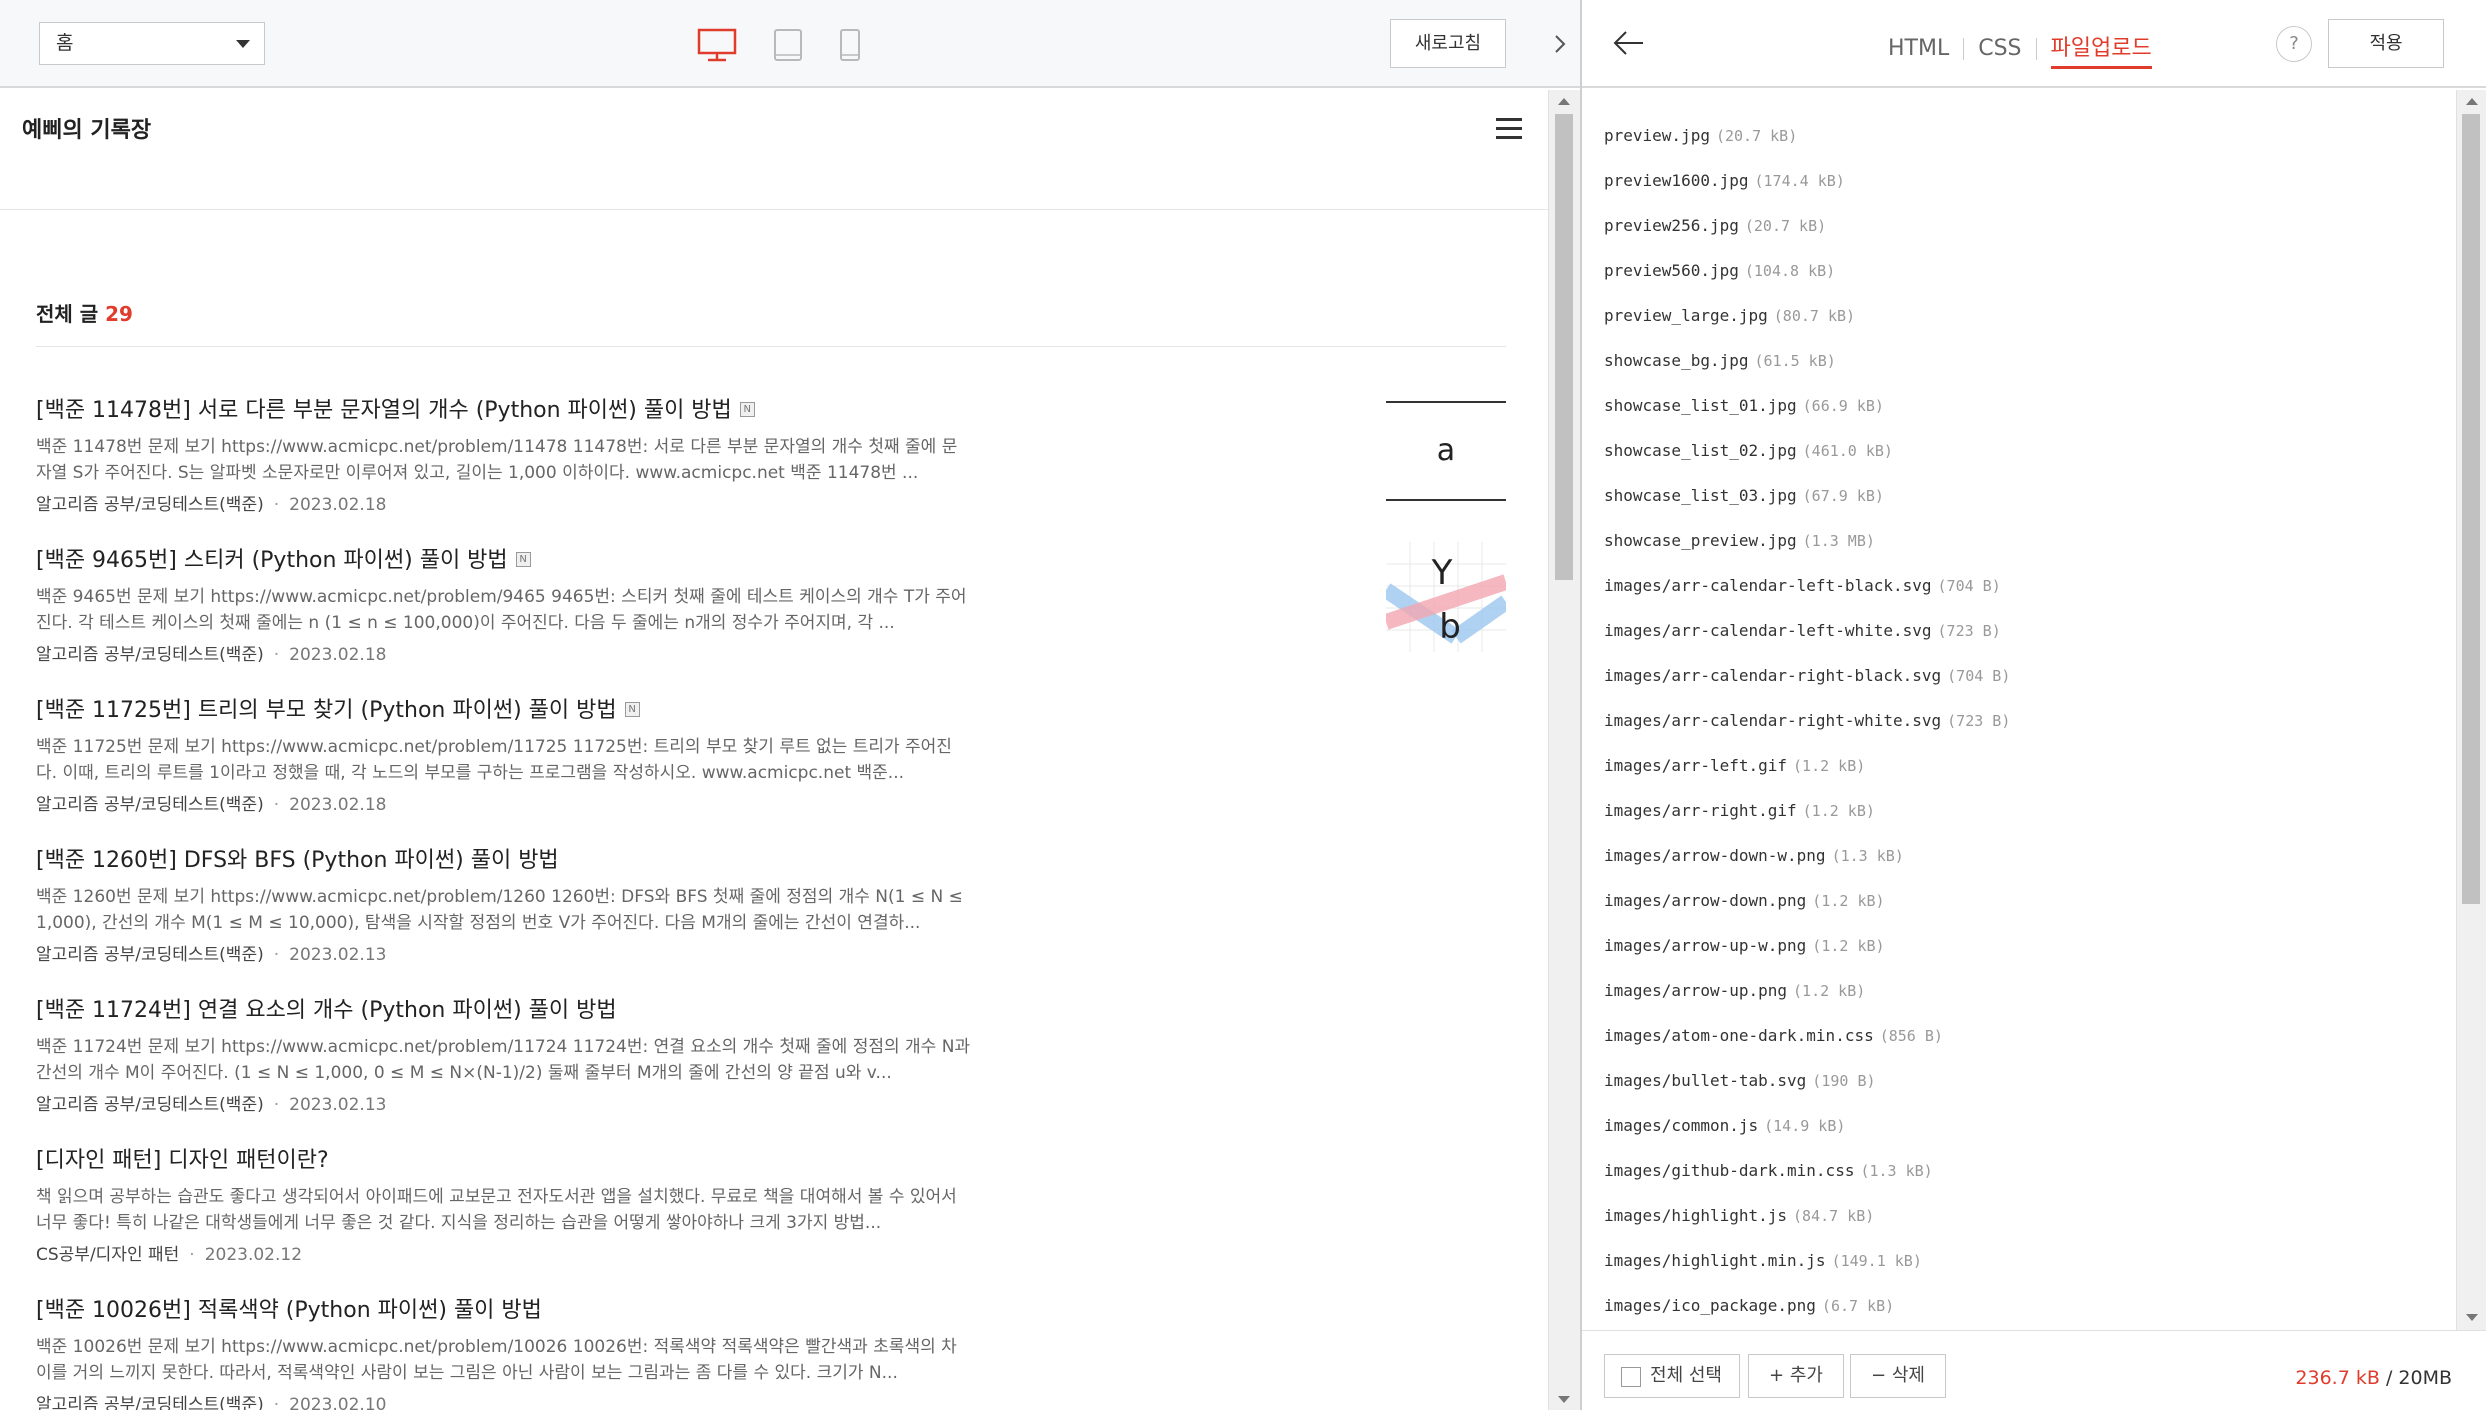 The width and height of the screenshot is (2486, 1410). Describe the element at coordinates (1724, 1125) in the screenshot. I see `file-item: images/common.js (14.9 kB)` at that location.